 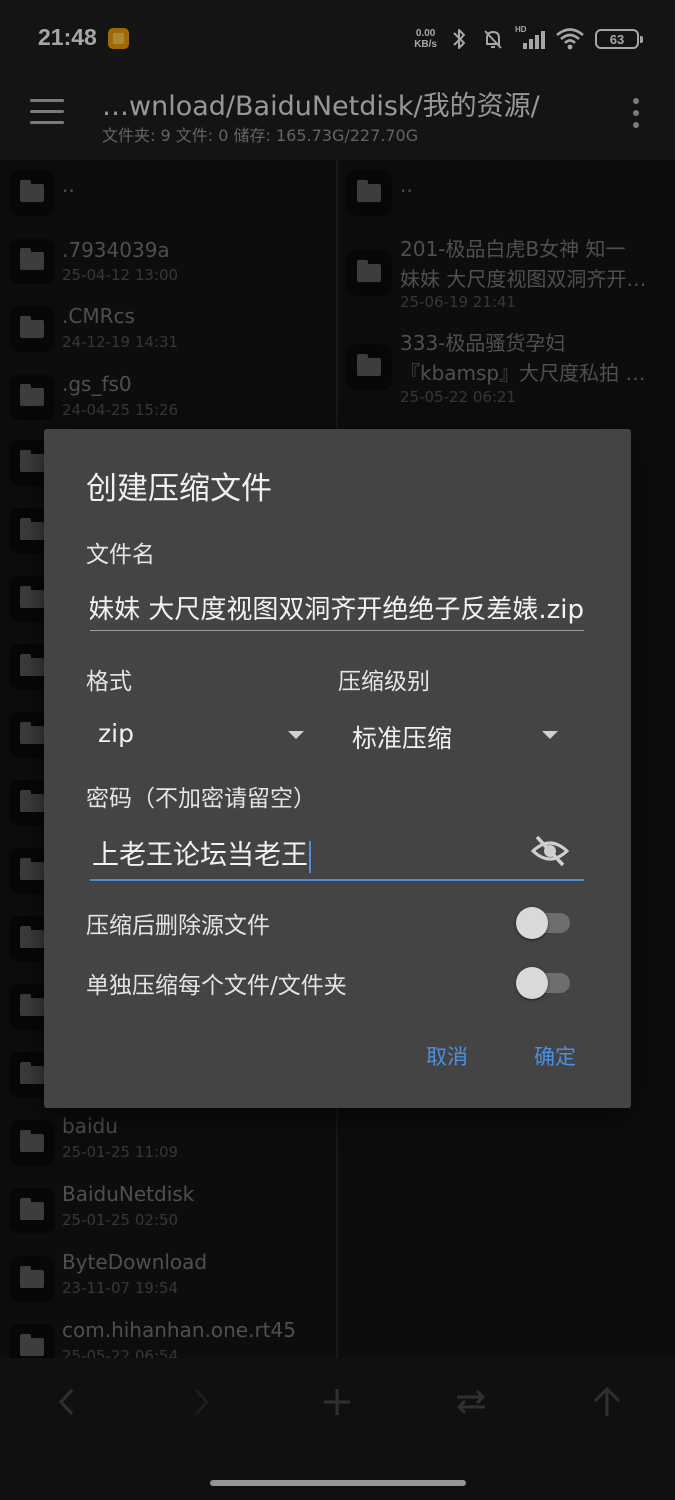 I want to click on separate-archive-toggle, so click(x=543, y=983).